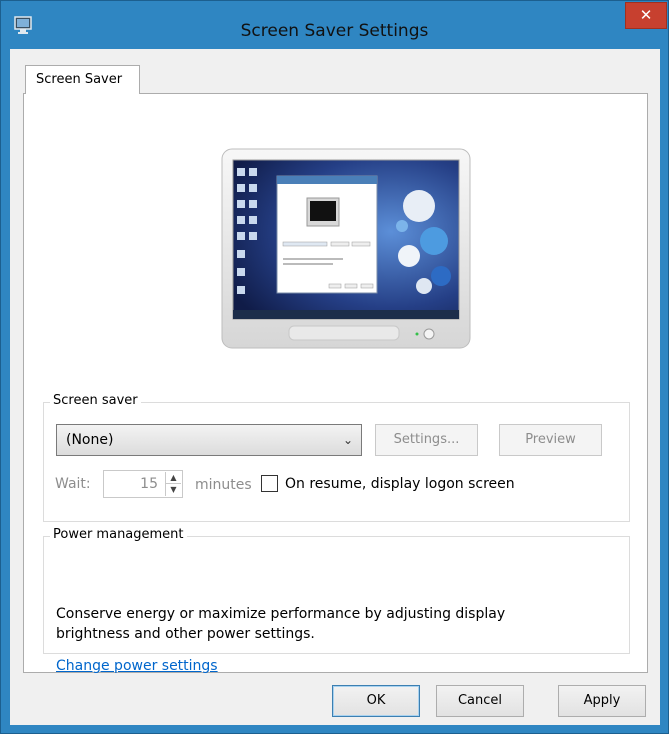 Image resolution: width=669 pixels, height=734 pixels. What do you see at coordinates (400, 484) in the screenshot?
I see `logon-screen-checkbox-label: On resume, display logon screen` at bounding box center [400, 484].